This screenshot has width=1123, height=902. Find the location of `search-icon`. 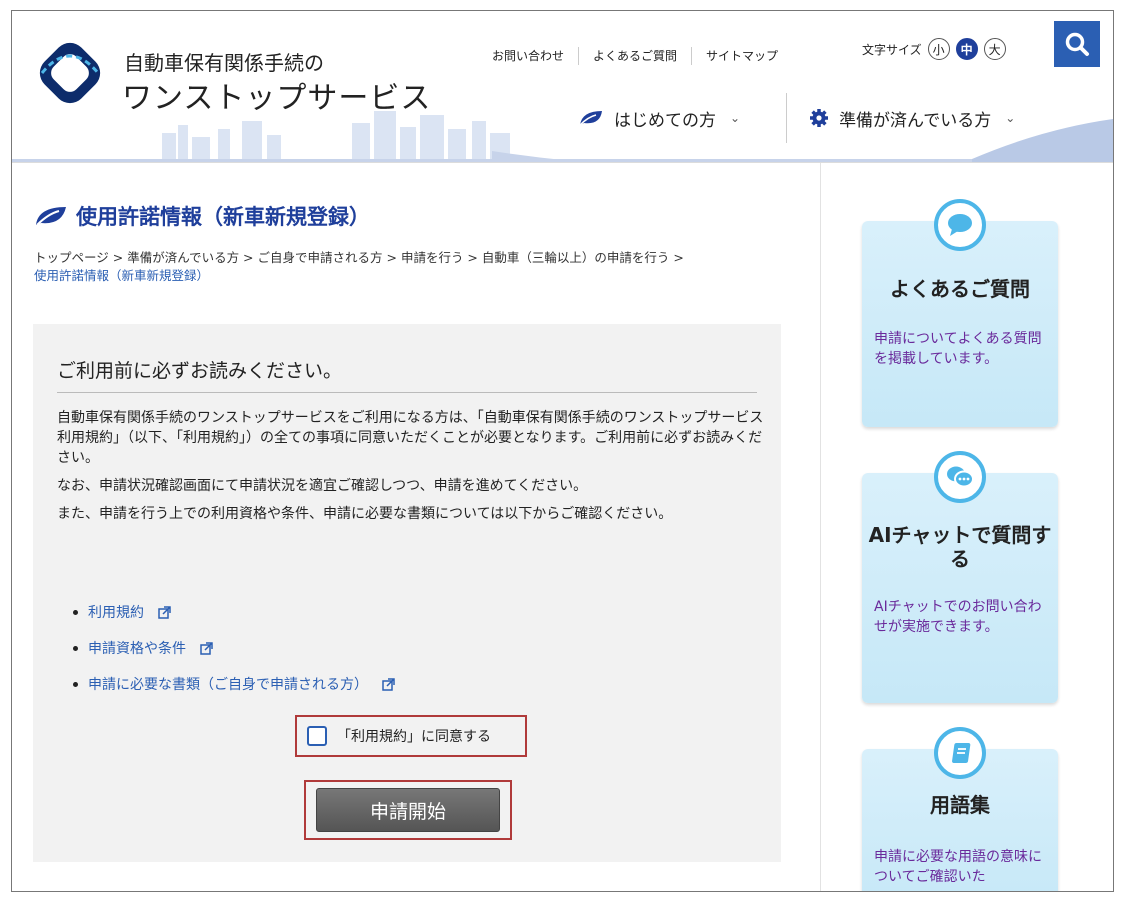

search-icon is located at coordinates (1077, 44).